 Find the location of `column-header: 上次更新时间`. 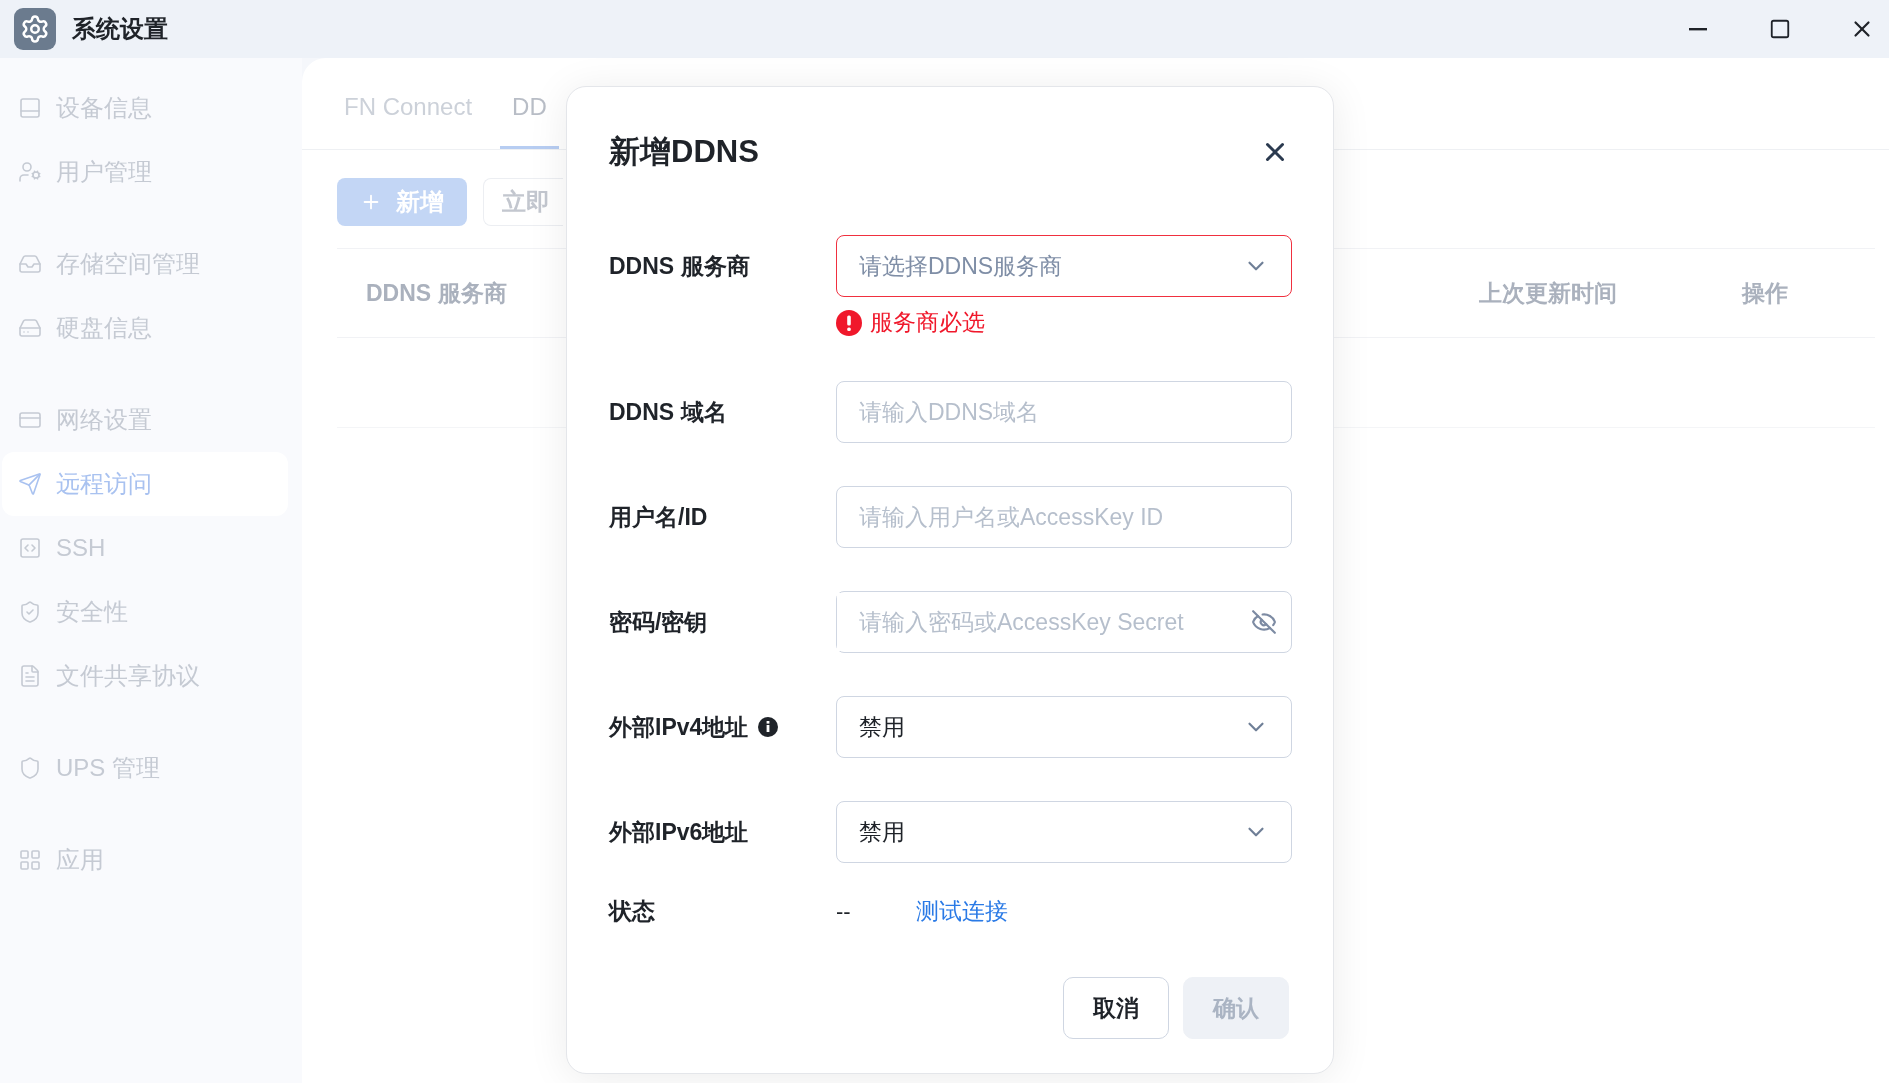

column-header: 上次更新时间 is located at coordinates (1548, 293).